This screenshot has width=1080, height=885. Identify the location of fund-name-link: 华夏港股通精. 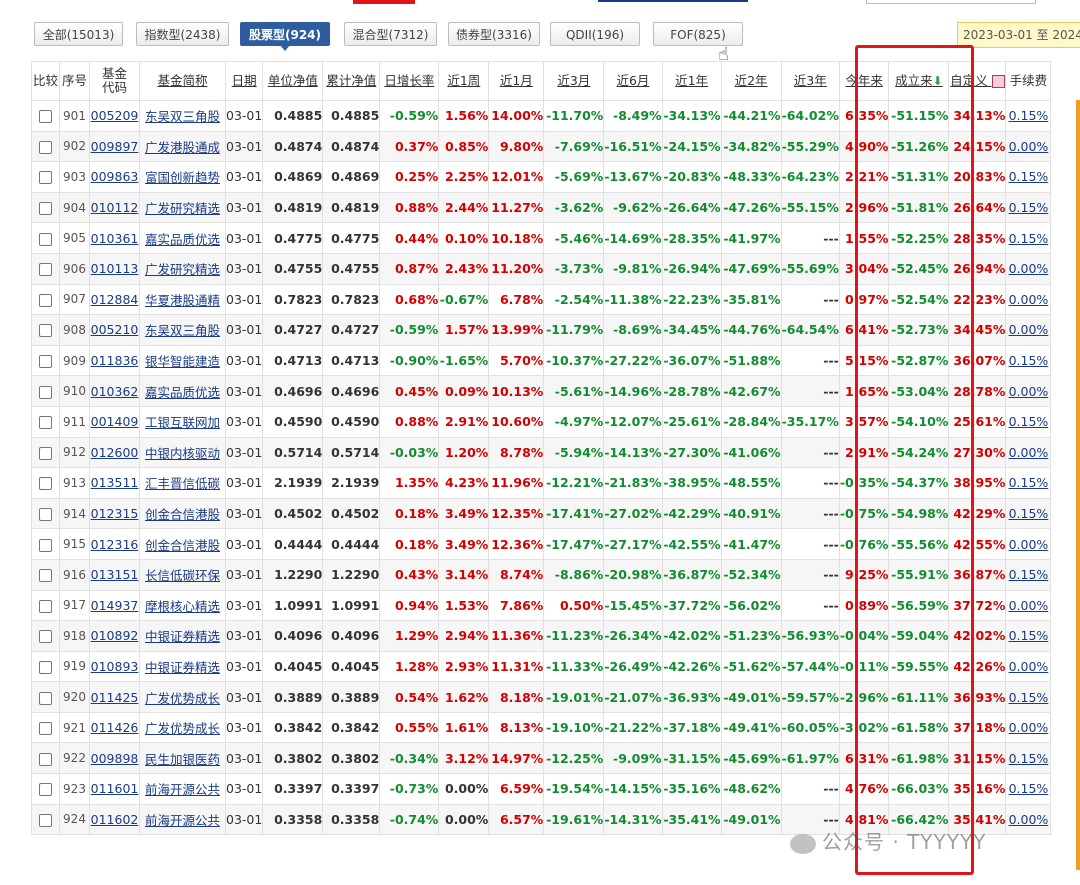
(182, 300).